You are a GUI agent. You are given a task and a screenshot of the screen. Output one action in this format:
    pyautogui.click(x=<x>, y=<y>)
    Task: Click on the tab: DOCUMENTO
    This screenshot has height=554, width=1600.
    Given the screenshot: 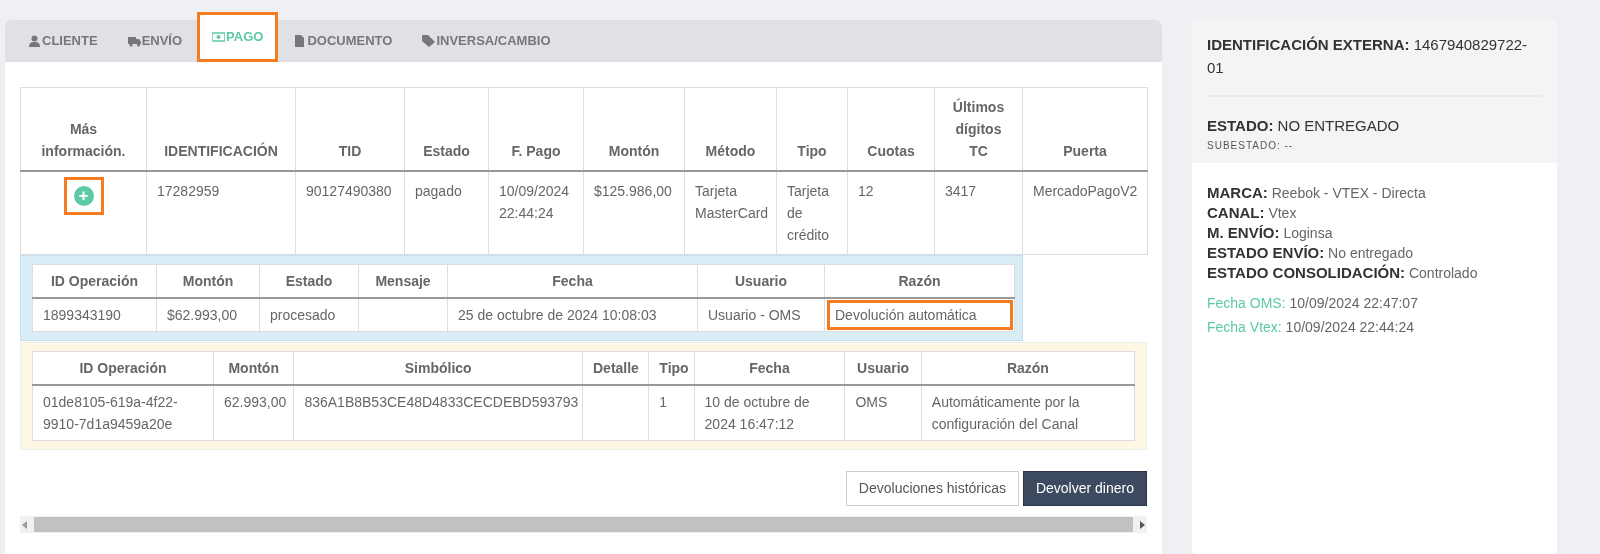 What is the action you would take?
    pyautogui.click(x=343, y=41)
    